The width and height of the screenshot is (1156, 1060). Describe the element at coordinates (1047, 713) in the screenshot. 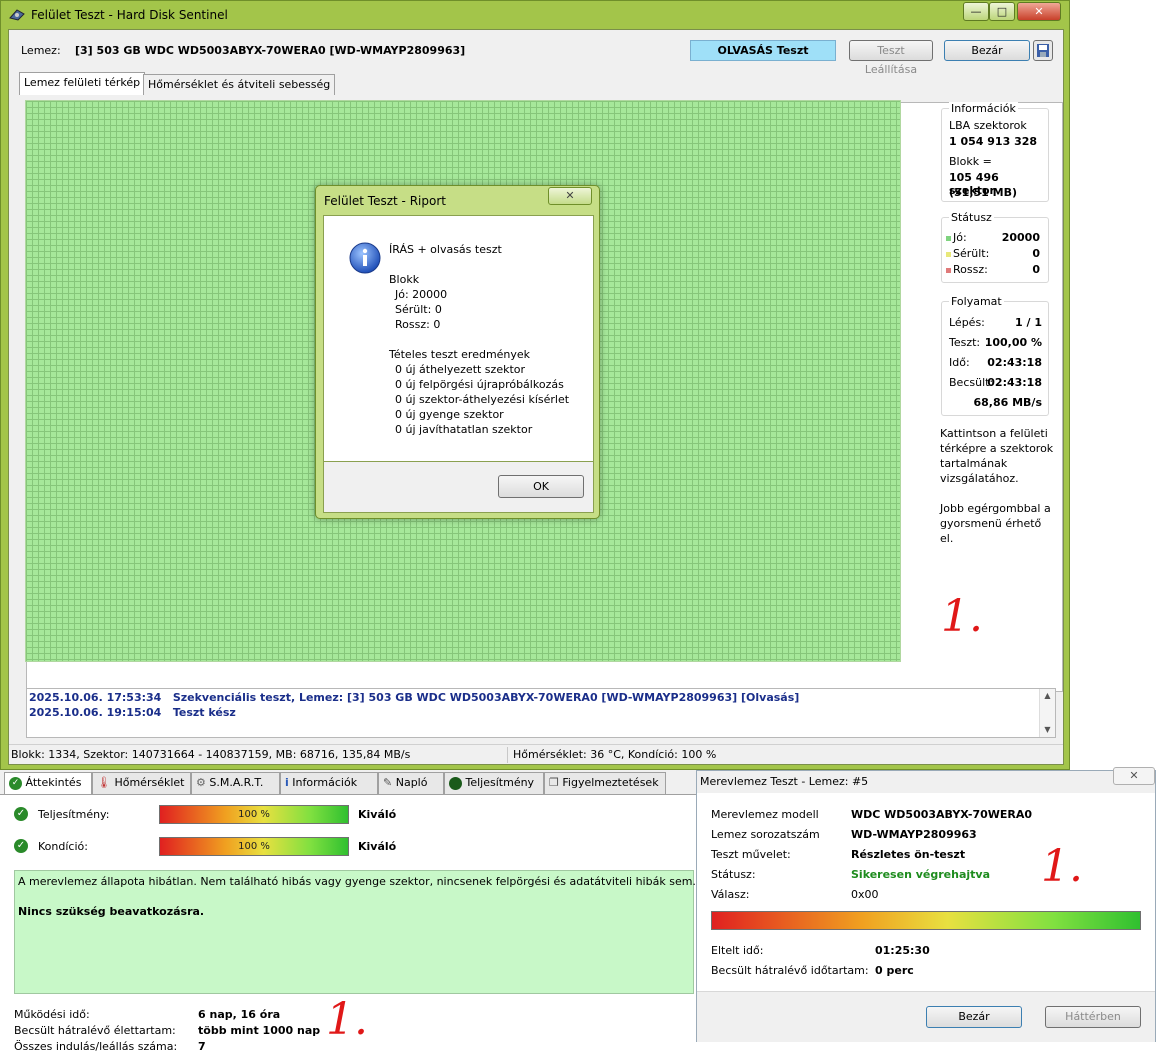

I see `log-scrollbar: ▲ ▼` at that location.